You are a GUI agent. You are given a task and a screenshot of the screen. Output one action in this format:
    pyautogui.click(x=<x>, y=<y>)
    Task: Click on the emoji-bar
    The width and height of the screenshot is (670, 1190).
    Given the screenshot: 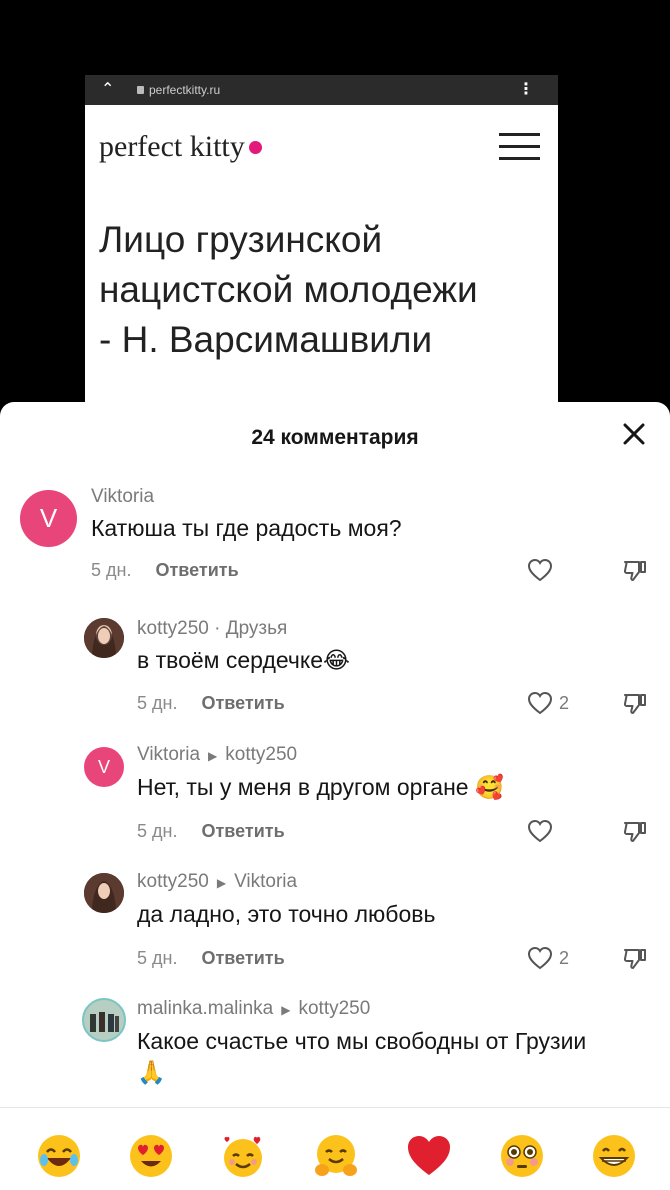 What is the action you would take?
    pyautogui.click(x=335, y=1148)
    